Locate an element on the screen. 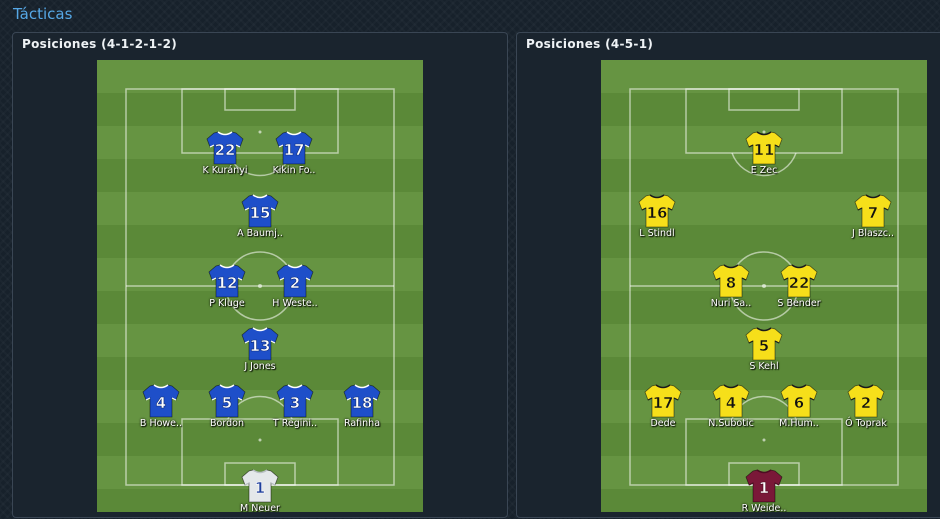 The image size is (940, 519). player-marker: 16 L Stindl is located at coordinates (657, 218).